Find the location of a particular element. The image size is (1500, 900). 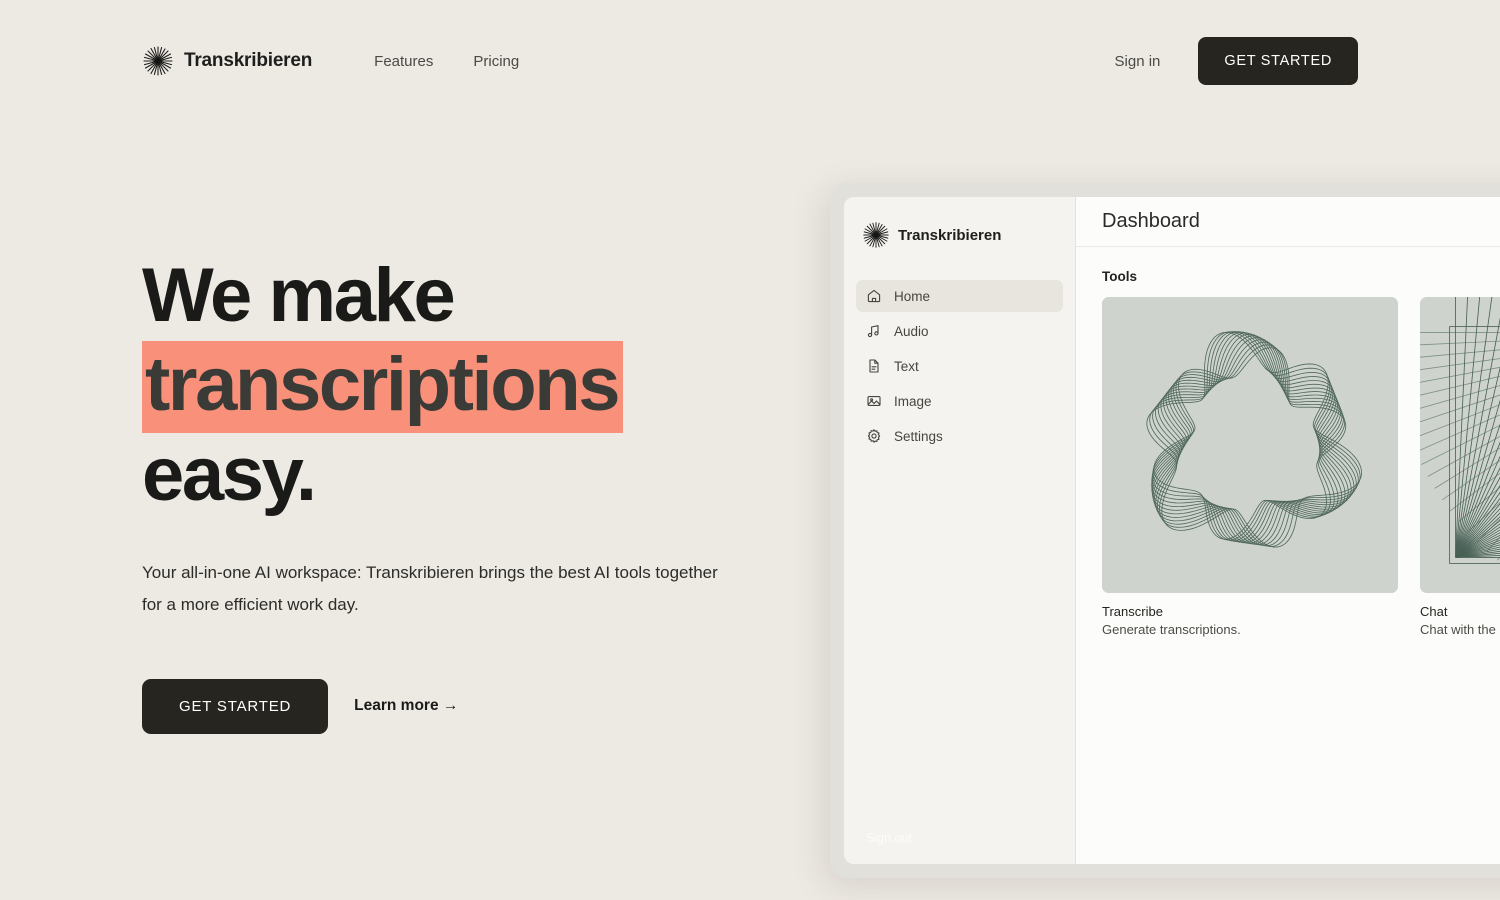

sidebar-item-label: Image is located at coordinates (913, 401).